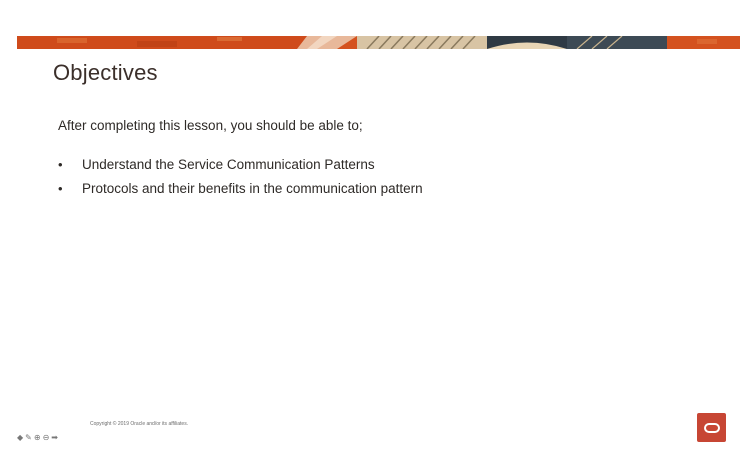  I want to click on pen-icon: ✎, so click(28, 438).